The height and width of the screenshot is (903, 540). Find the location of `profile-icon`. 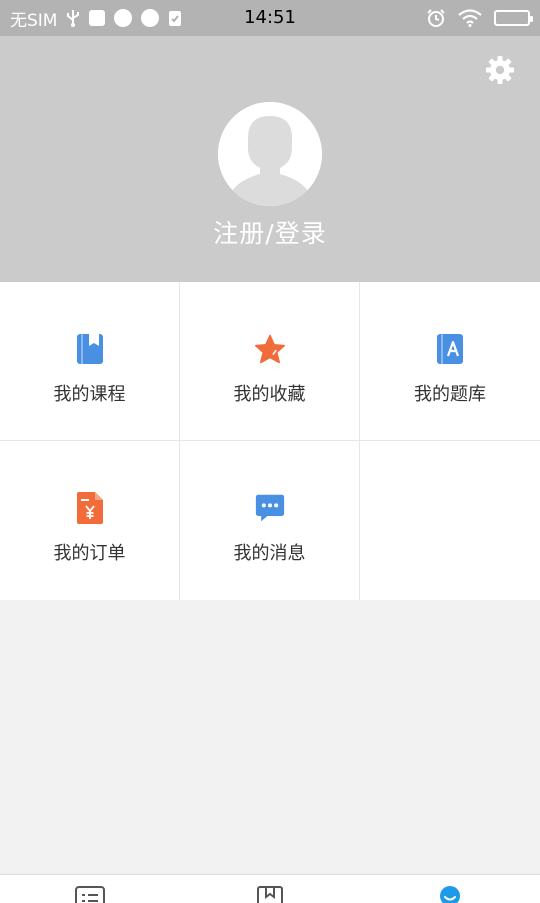

profile-icon is located at coordinates (450, 894).